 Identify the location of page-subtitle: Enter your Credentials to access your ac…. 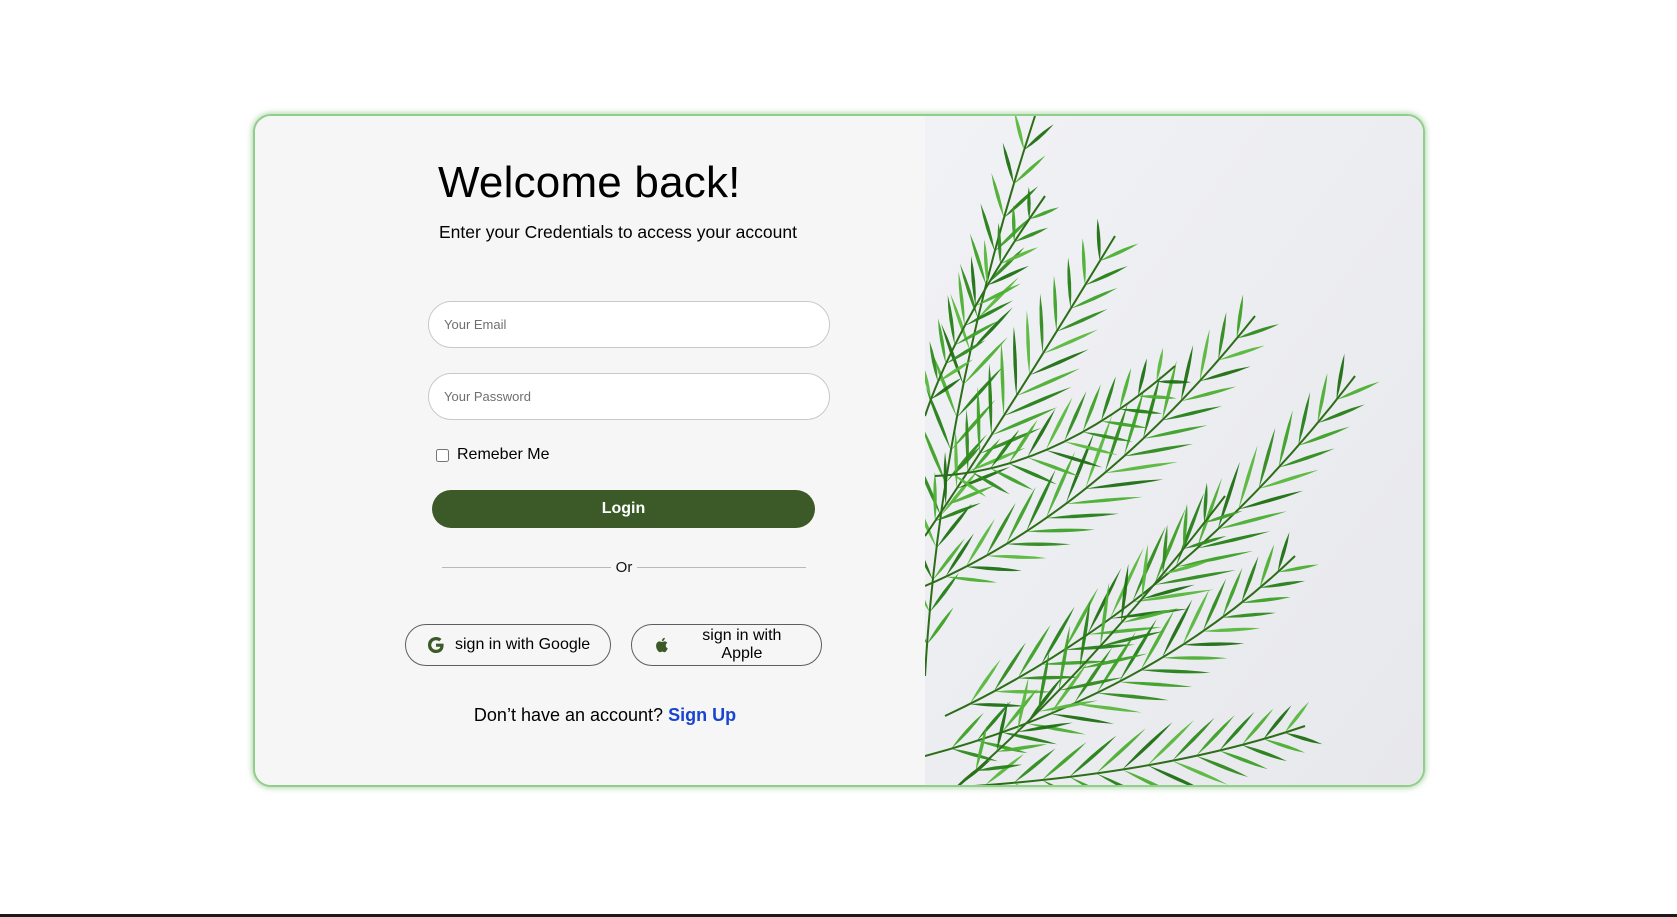
(618, 232).